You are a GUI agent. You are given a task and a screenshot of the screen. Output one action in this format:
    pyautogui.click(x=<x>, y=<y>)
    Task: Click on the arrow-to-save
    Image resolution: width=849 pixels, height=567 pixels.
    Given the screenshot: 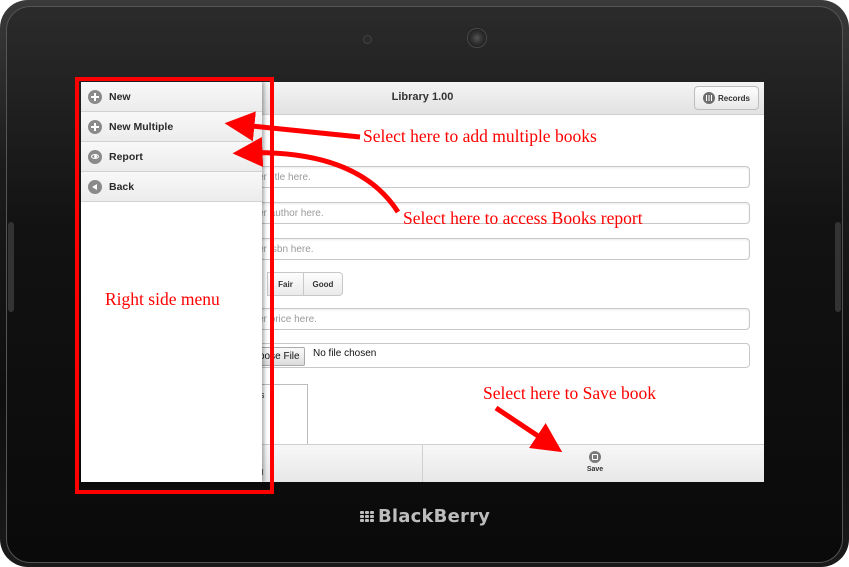 What is the action you would take?
    pyautogui.click(x=528, y=429)
    